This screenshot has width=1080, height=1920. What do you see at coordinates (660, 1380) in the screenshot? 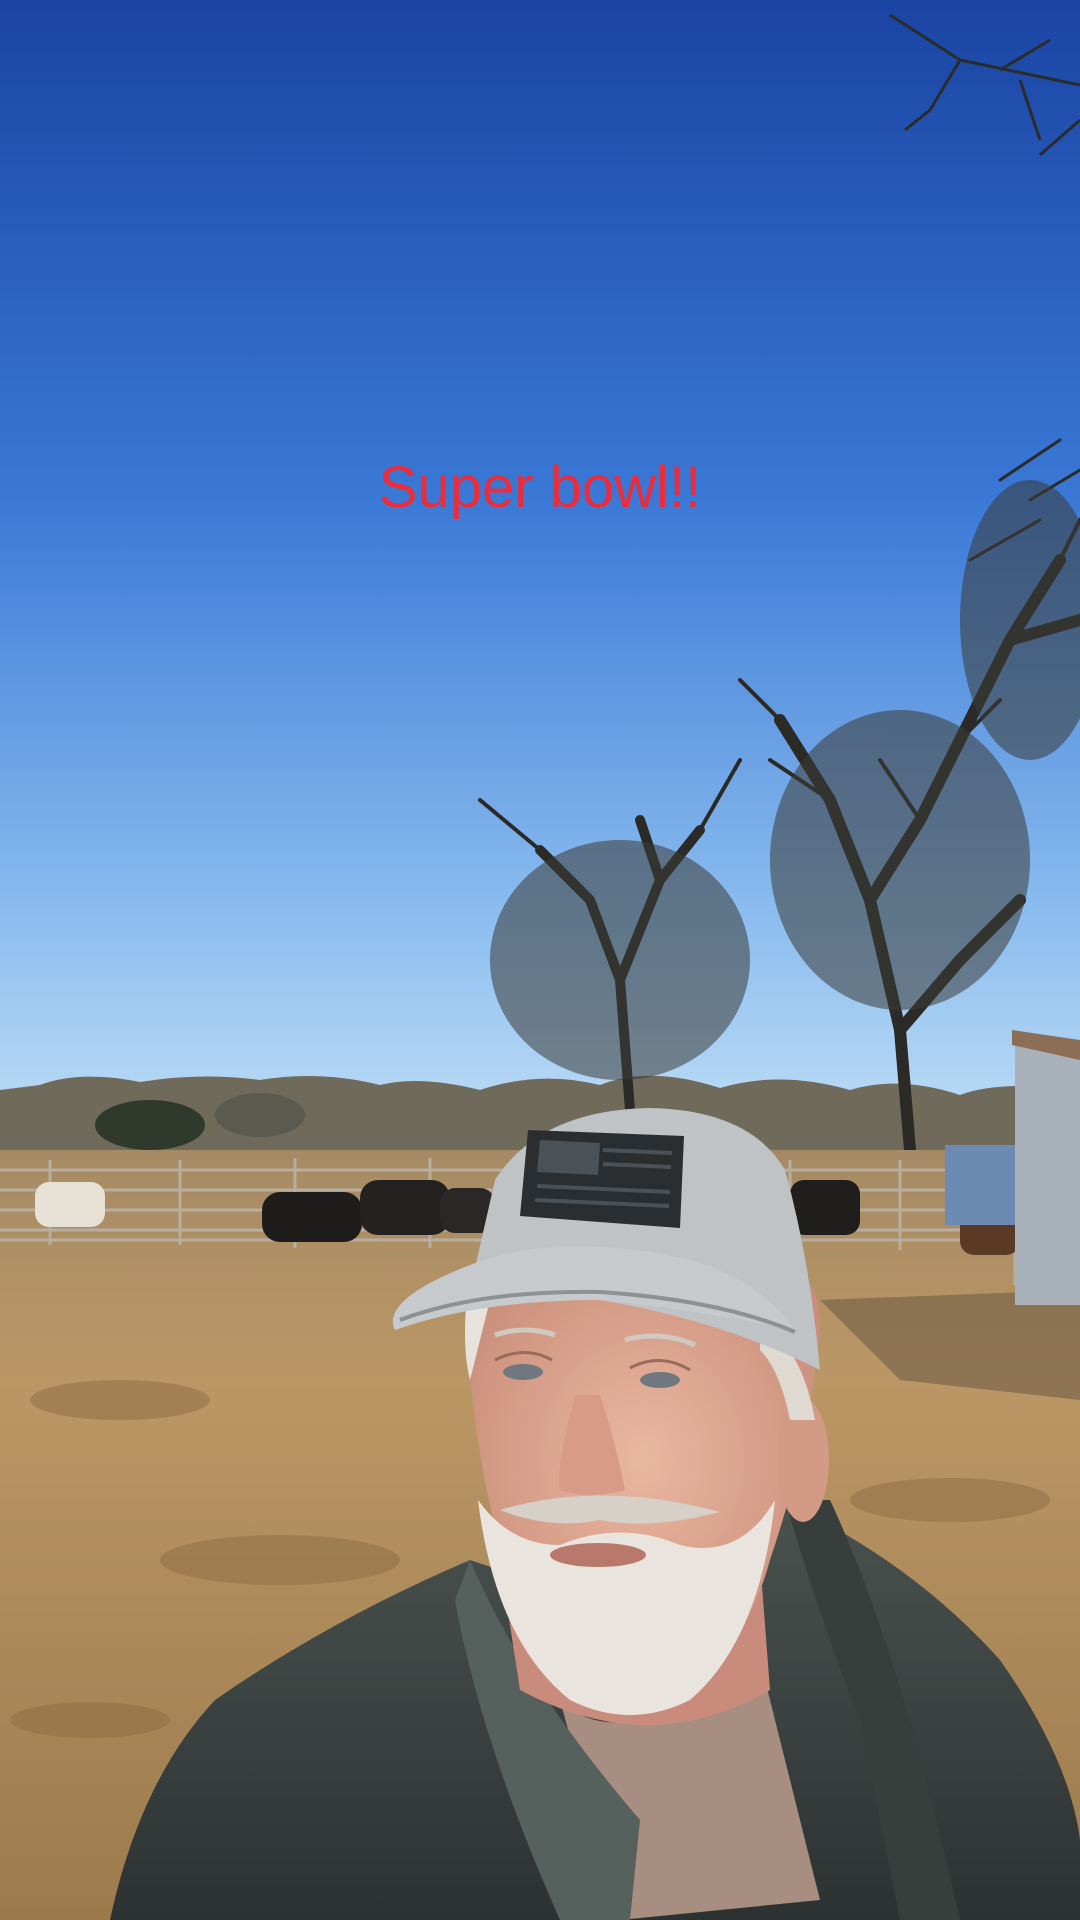
I see `right-eye` at bounding box center [660, 1380].